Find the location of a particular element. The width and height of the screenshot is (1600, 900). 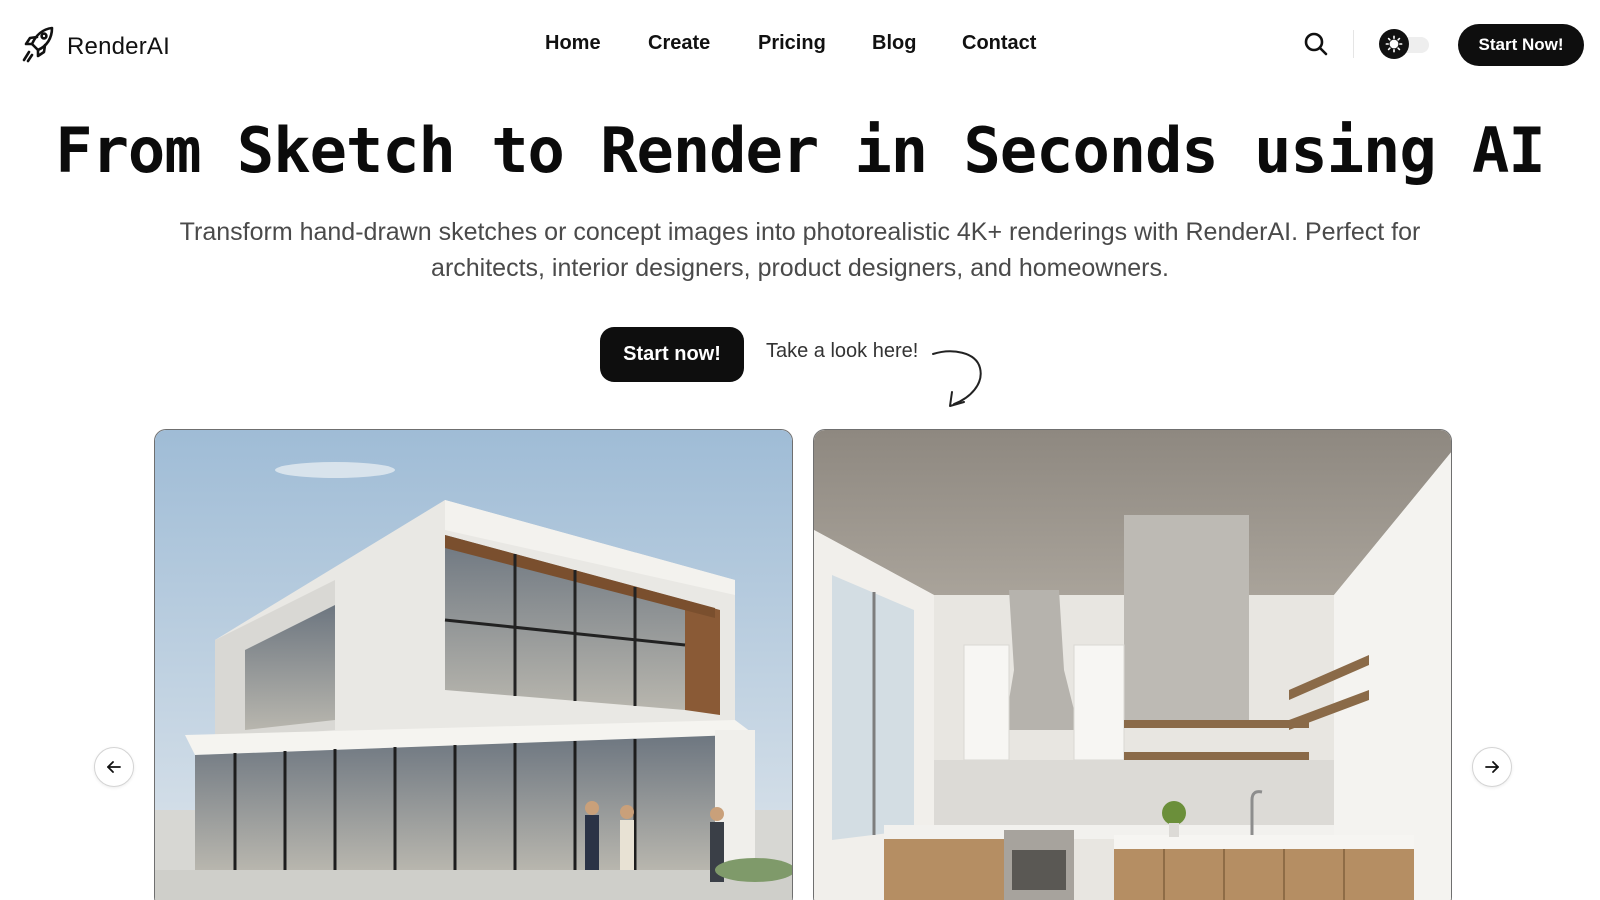

nav-pricing: Pricing is located at coordinates (792, 43).